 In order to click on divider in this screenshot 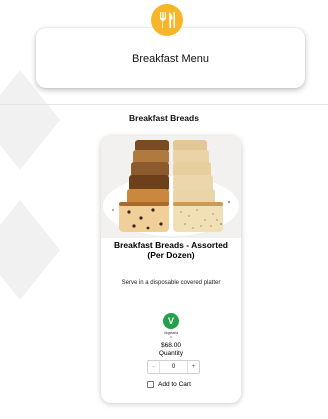, I will do `click(164, 104)`.